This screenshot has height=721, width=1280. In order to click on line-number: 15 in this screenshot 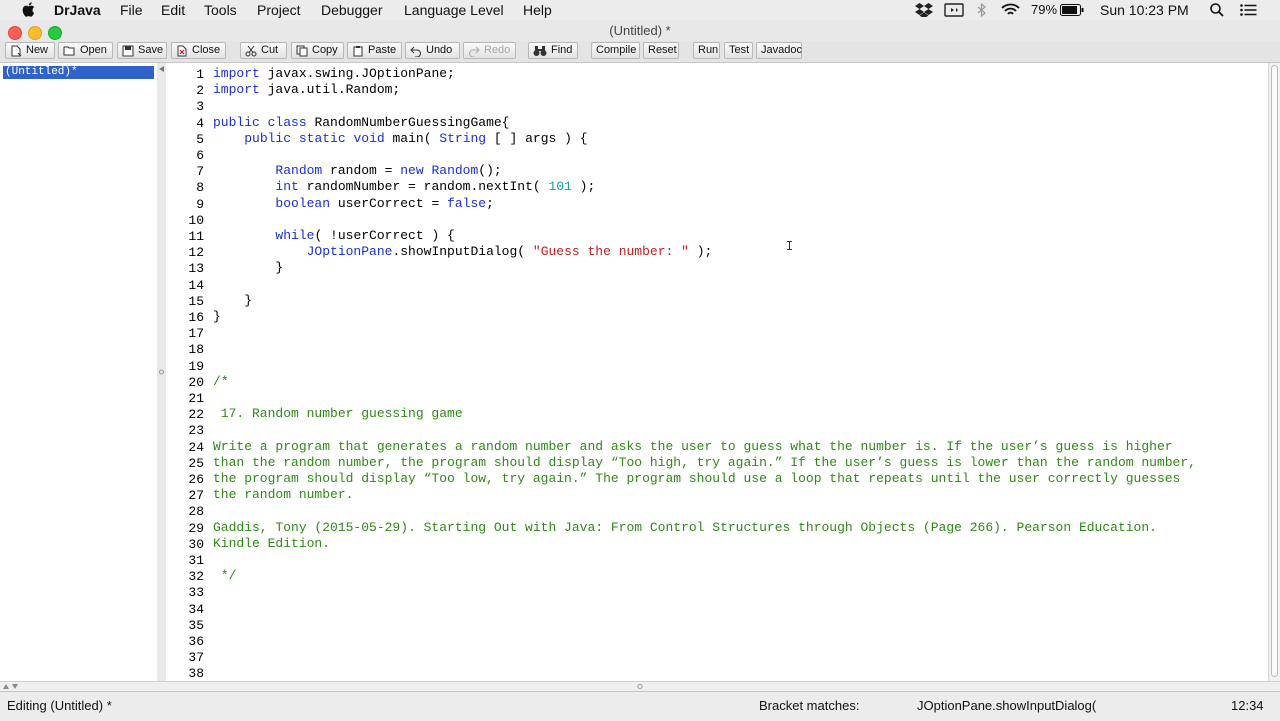, I will do `click(196, 301)`.